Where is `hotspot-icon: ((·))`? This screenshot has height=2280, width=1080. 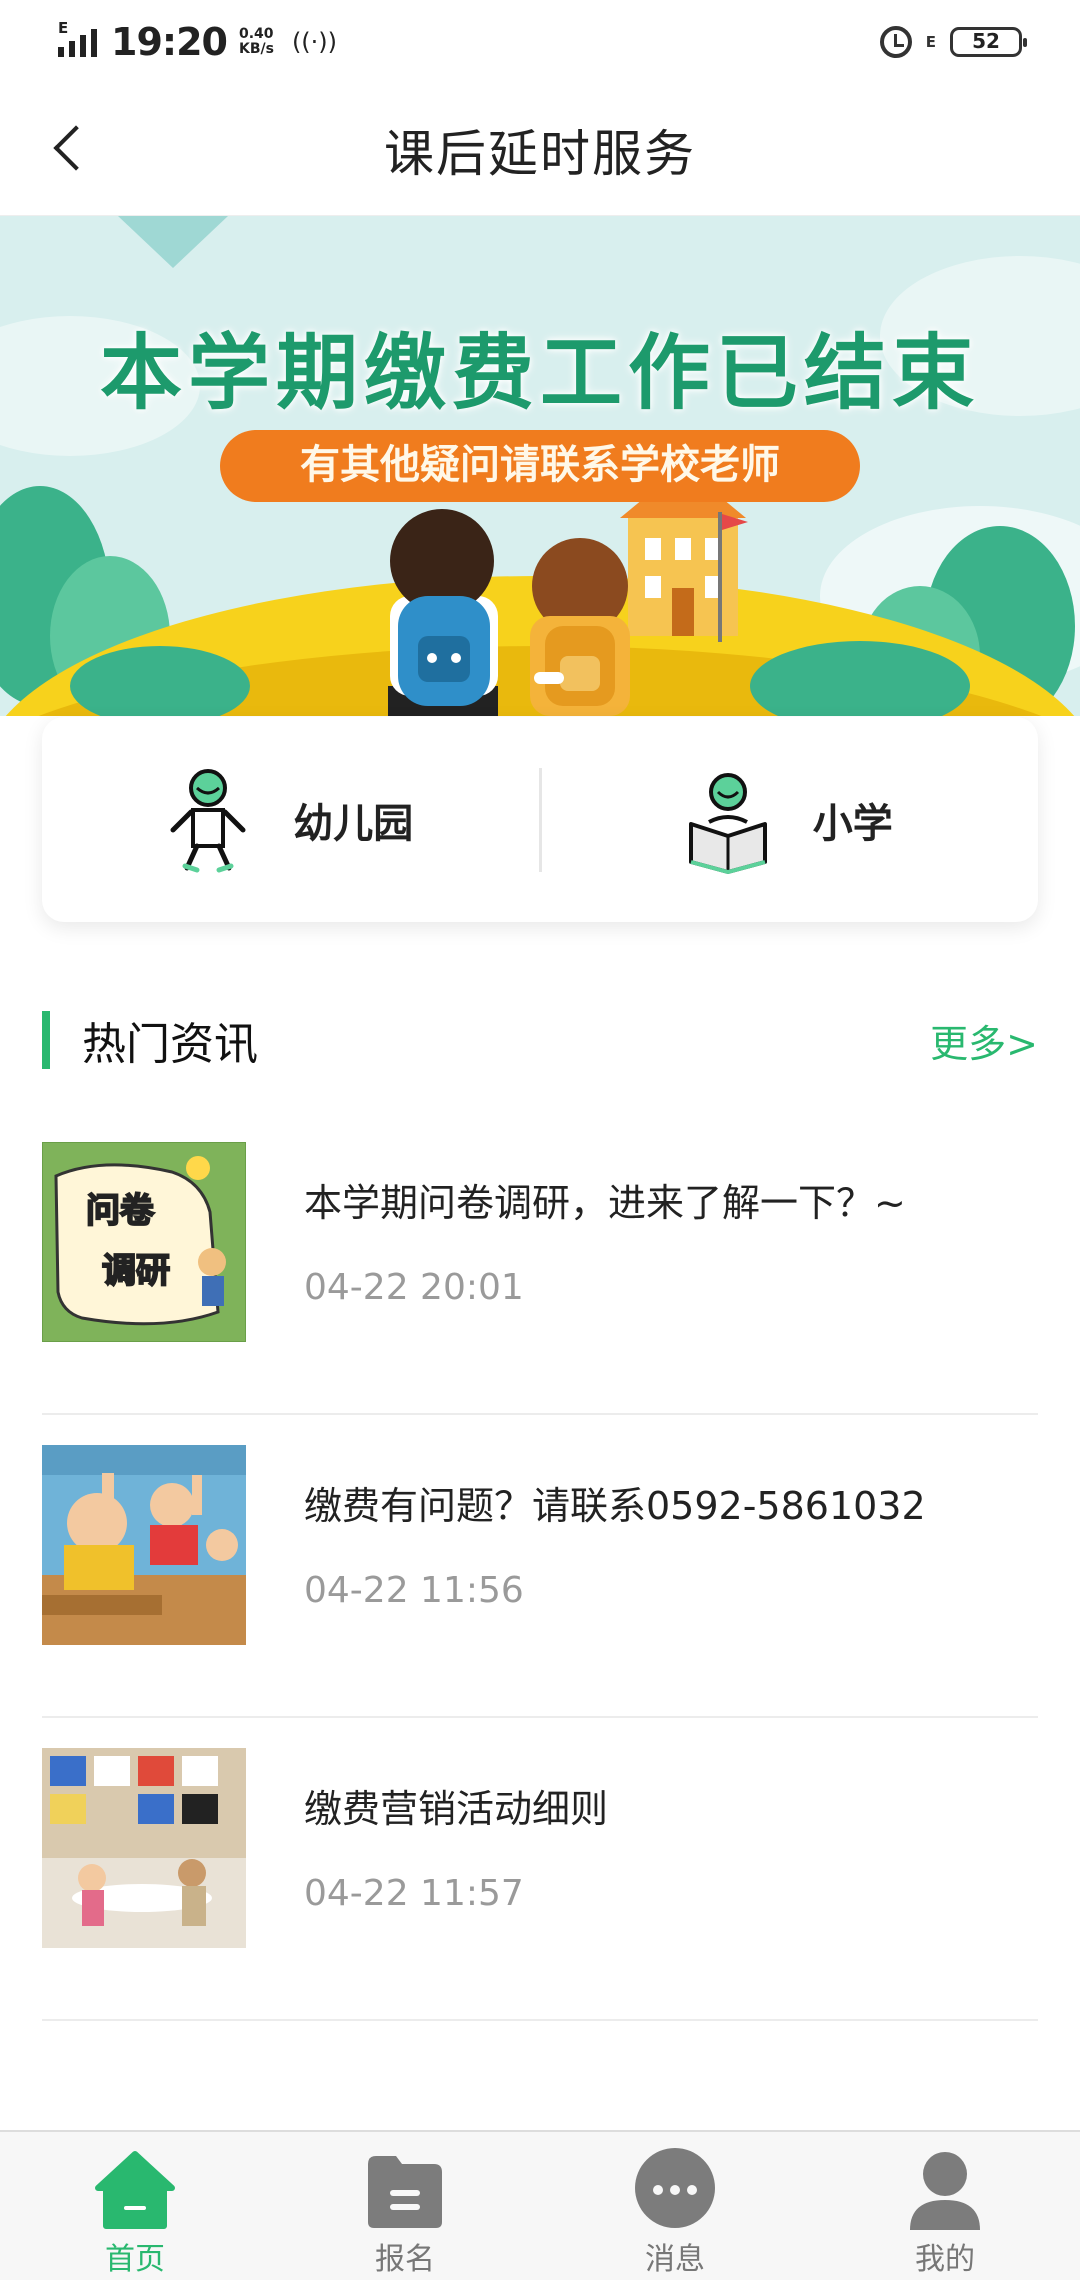 hotspot-icon: ((·)) is located at coordinates (314, 42).